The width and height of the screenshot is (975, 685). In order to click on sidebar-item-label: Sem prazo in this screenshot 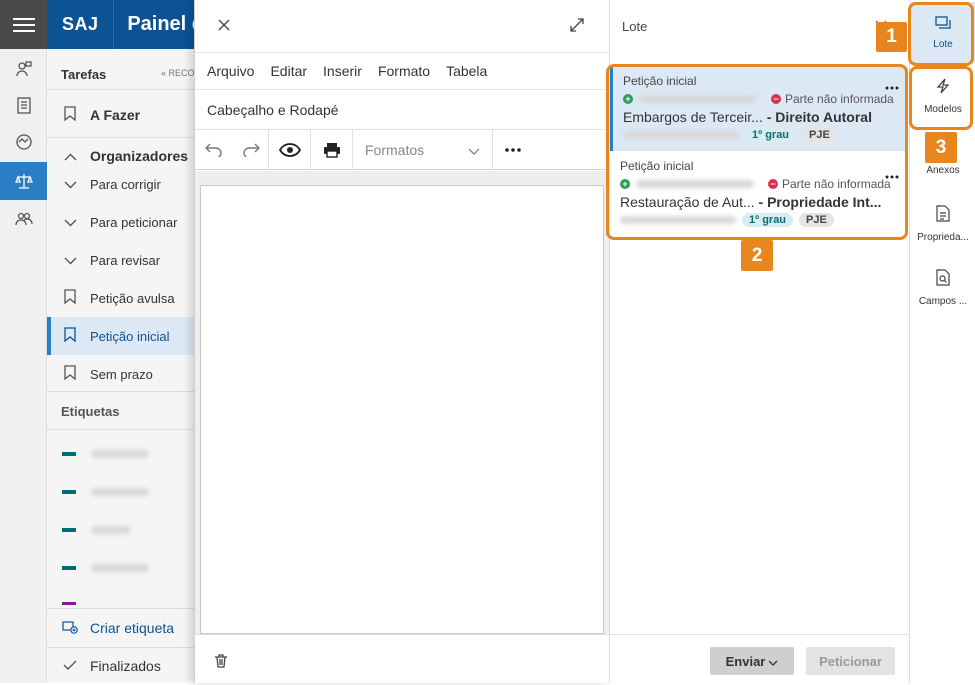, I will do `click(121, 374)`.